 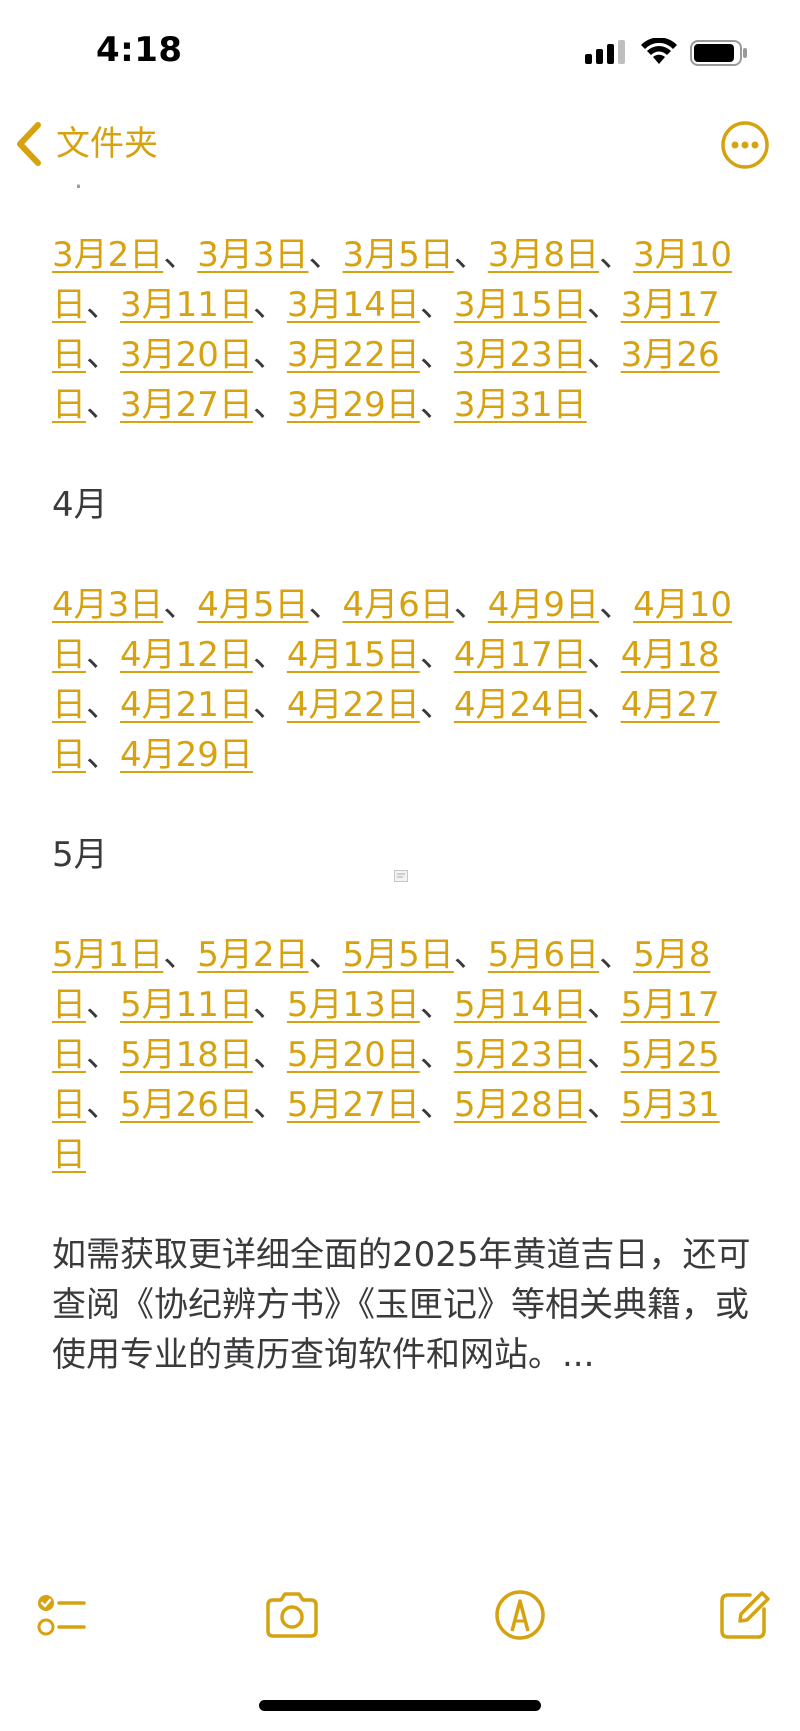 What do you see at coordinates (520, 1105) in the screenshot?
I see `date-link: 5月28日` at bounding box center [520, 1105].